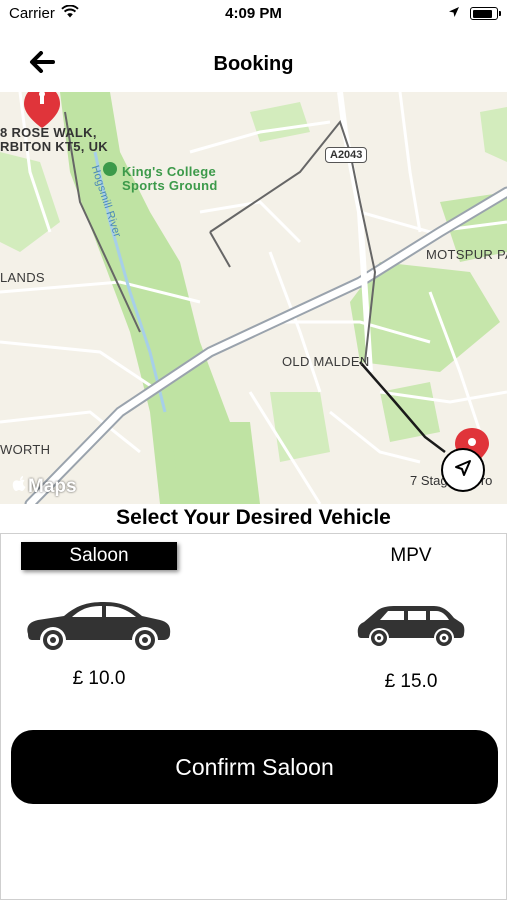  What do you see at coordinates (42, 110) in the screenshot?
I see `origin-pin-icon` at bounding box center [42, 110].